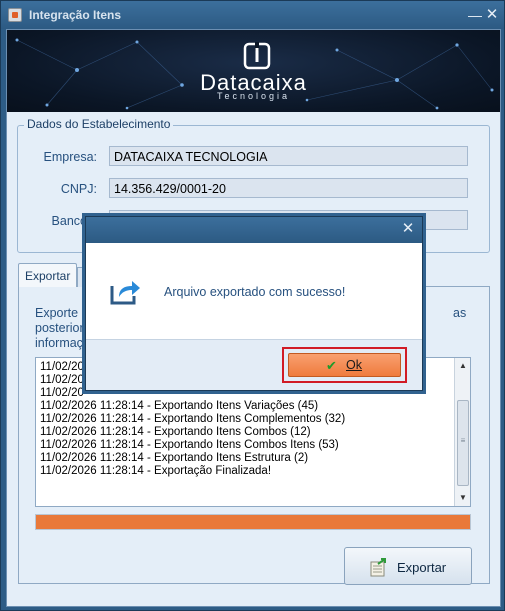  What do you see at coordinates (354, 365) in the screenshot?
I see `ok-button-label: Ok` at bounding box center [354, 365].